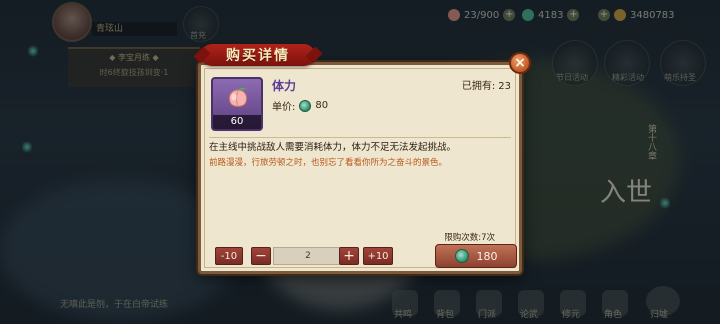  What do you see at coordinates (504, 86) in the screenshot?
I see `owned-value: 23` at bounding box center [504, 86].